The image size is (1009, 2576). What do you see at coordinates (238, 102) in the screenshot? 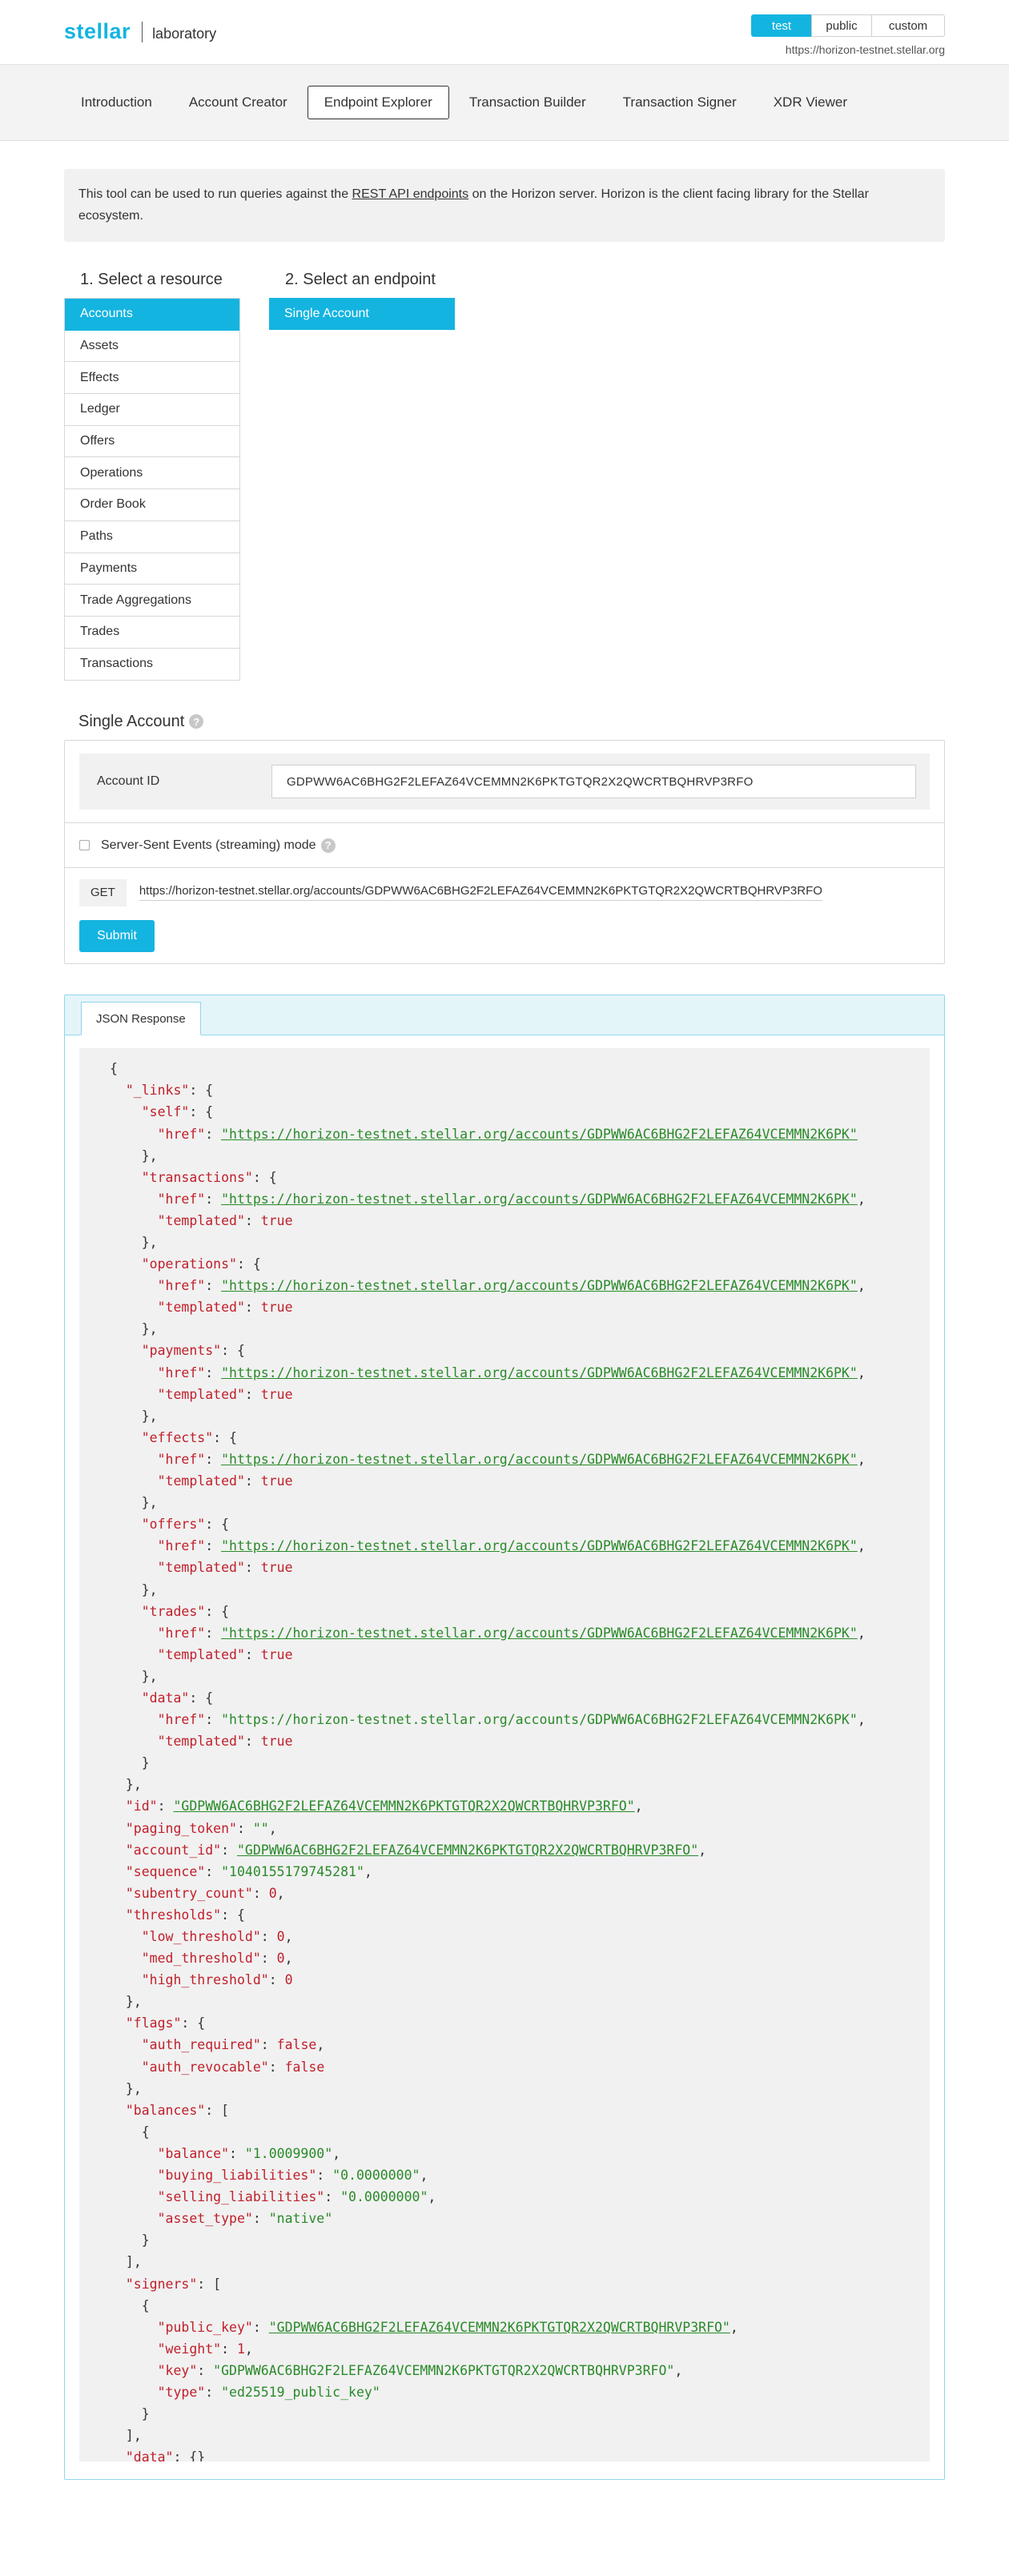
I see `nav-account-creator: Account Creator` at bounding box center [238, 102].